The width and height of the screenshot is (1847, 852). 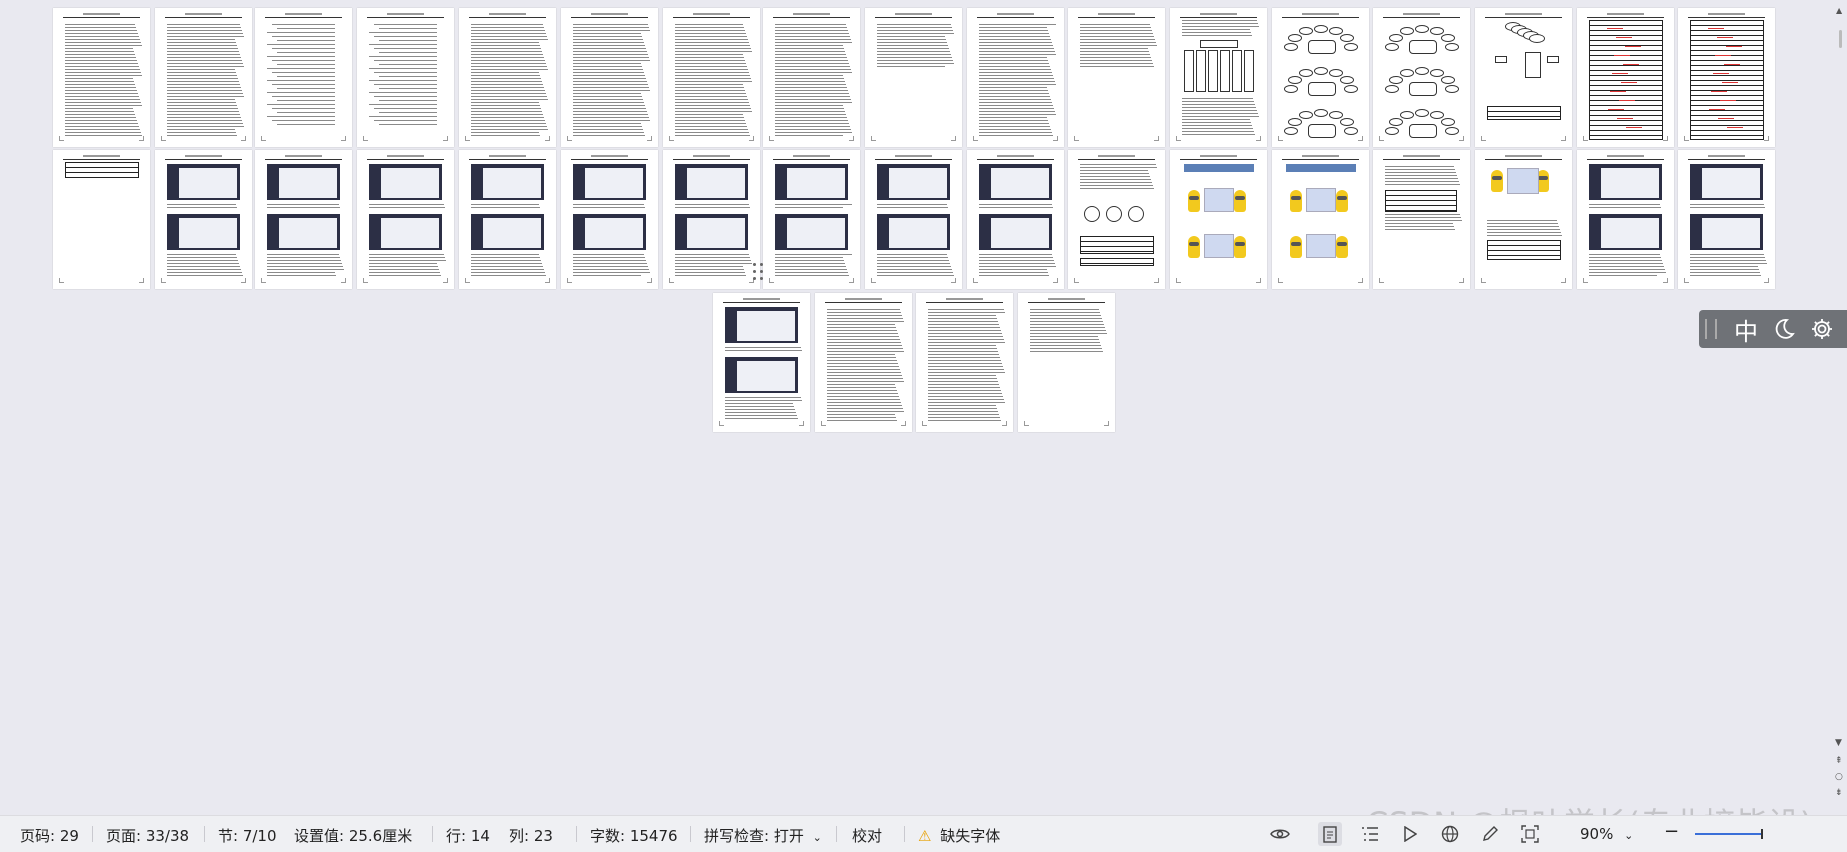 What do you see at coordinates (1840, 39) in the screenshot?
I see `scroll-thumb` at bounding box center [1840, 39].